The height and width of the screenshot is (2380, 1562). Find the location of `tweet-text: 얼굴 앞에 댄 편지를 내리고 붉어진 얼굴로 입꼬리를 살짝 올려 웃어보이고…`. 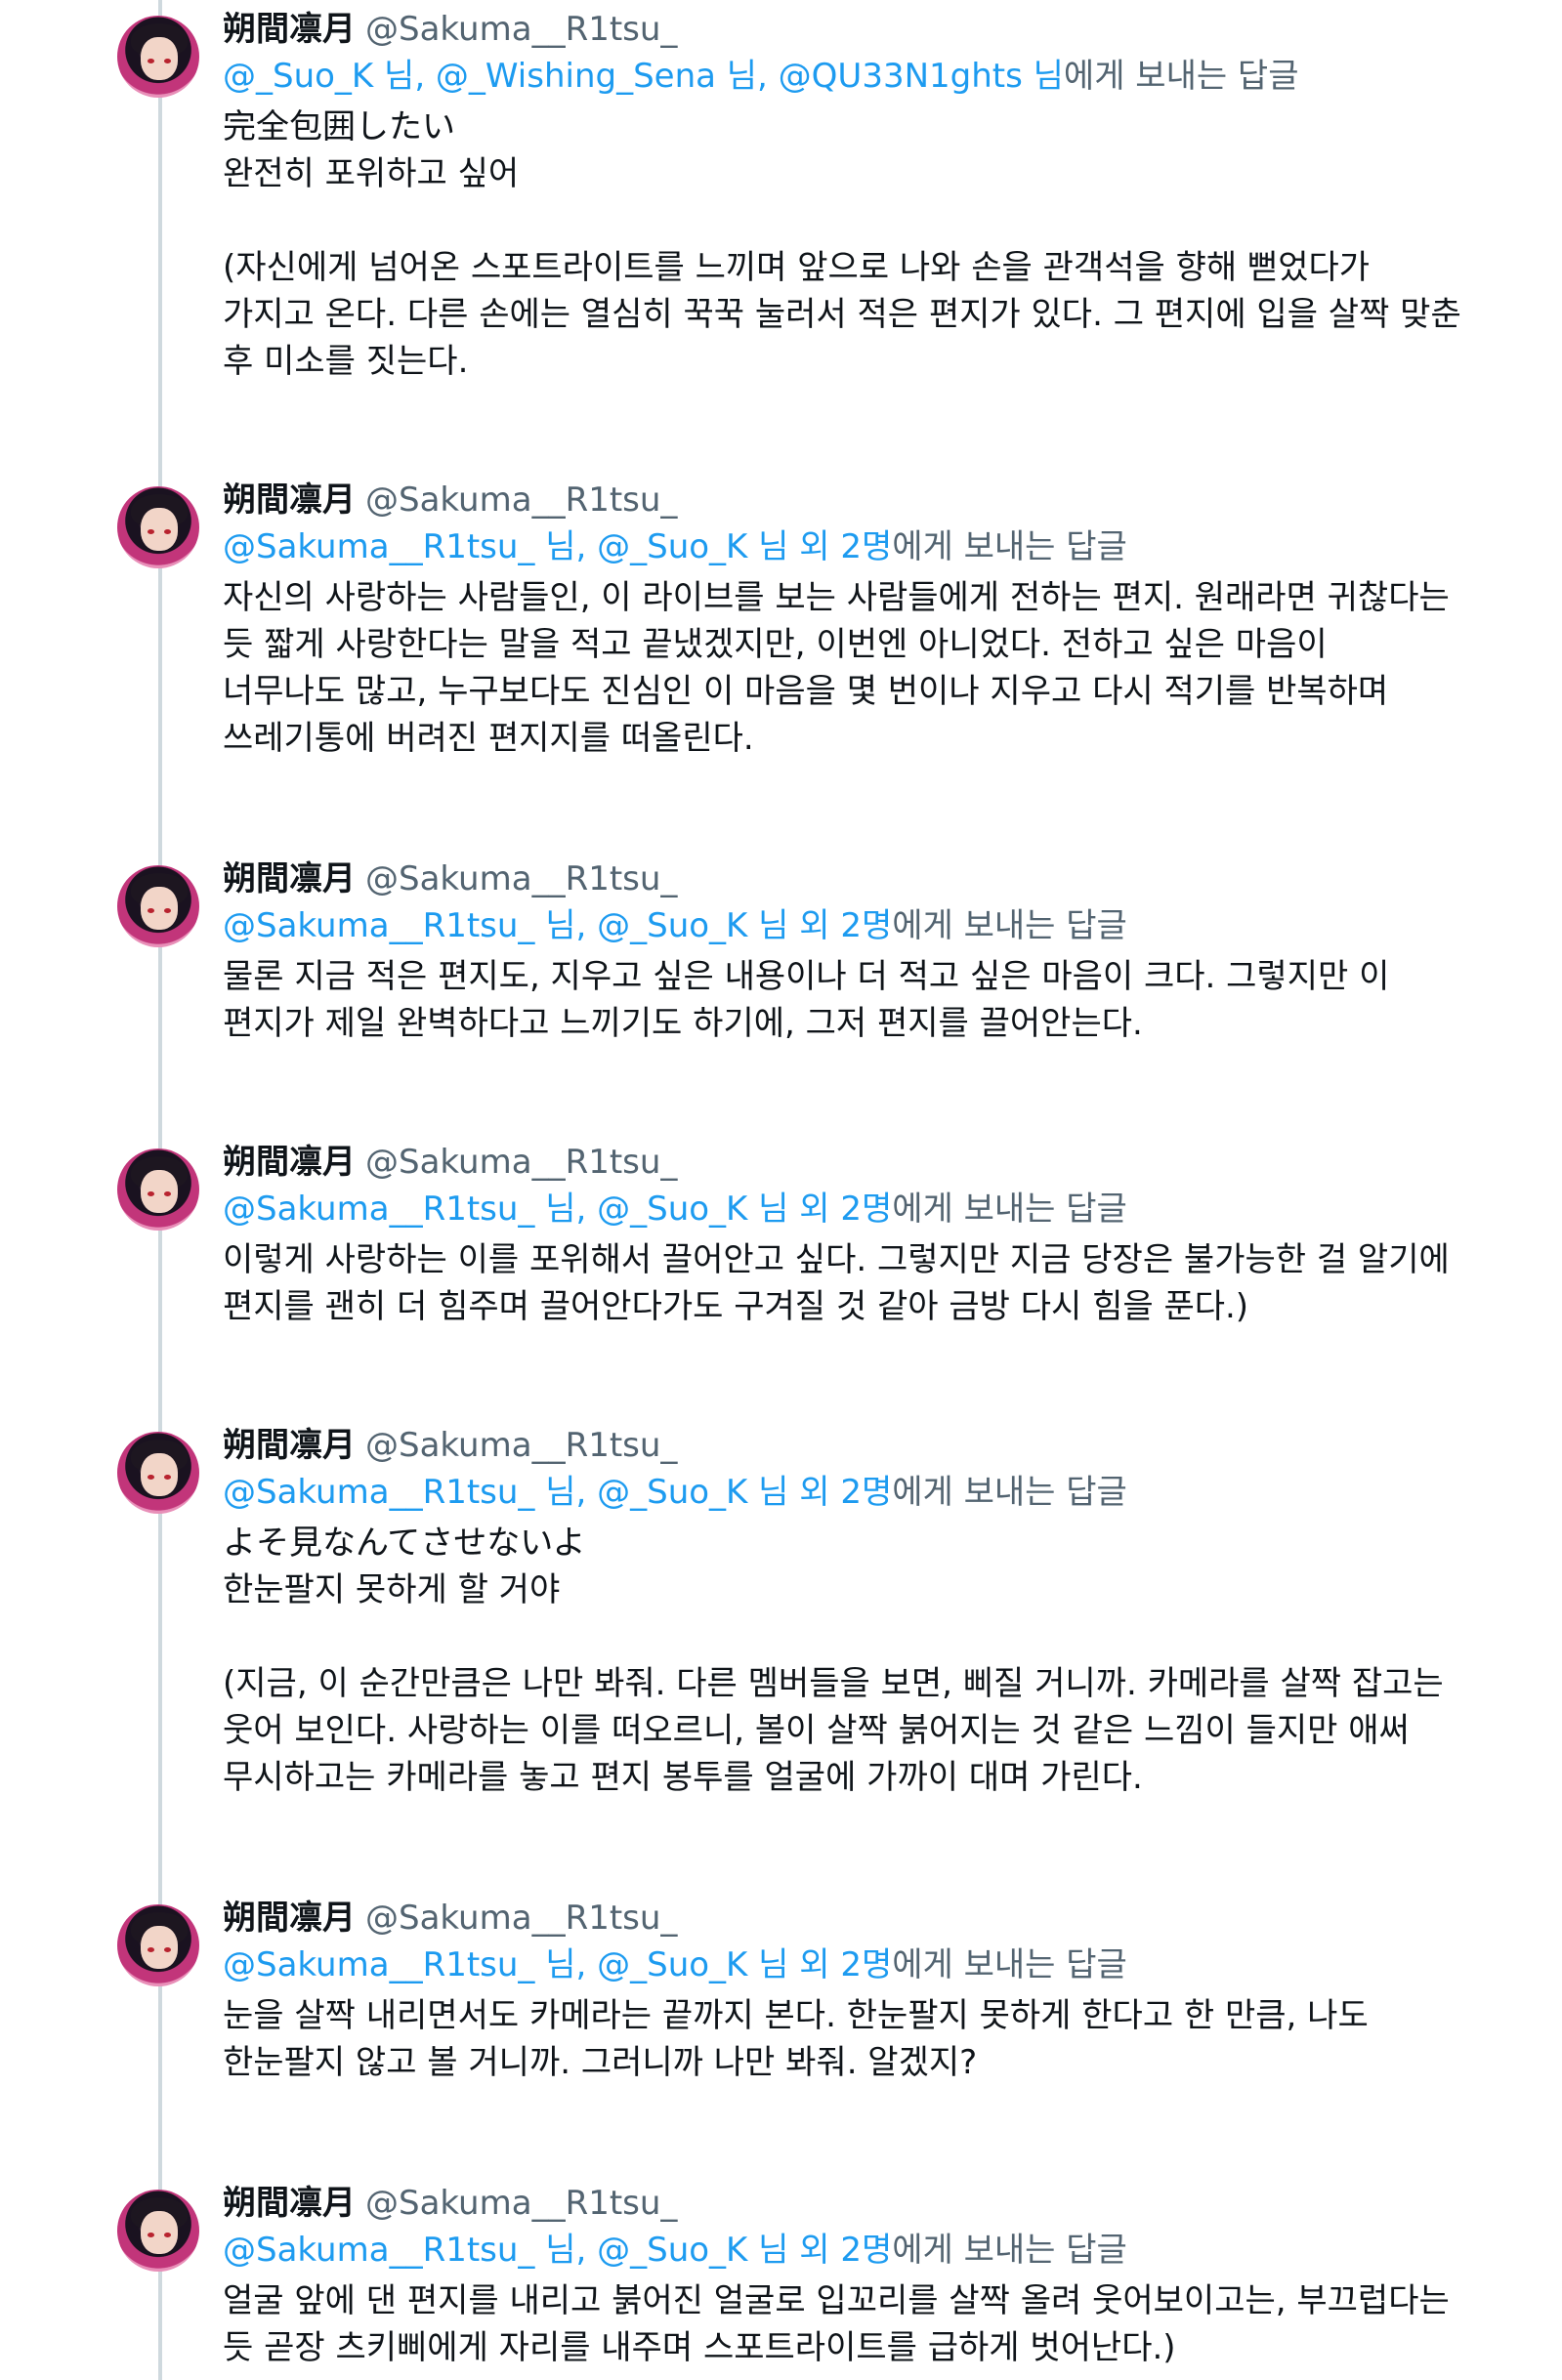

tweet-text: 얼굴 앞에 댄 편지를 내리고 붉어진 얼굴로 입꼬리를 살짝 올려 웃어보이고… is located at coordinates (836, 2324).